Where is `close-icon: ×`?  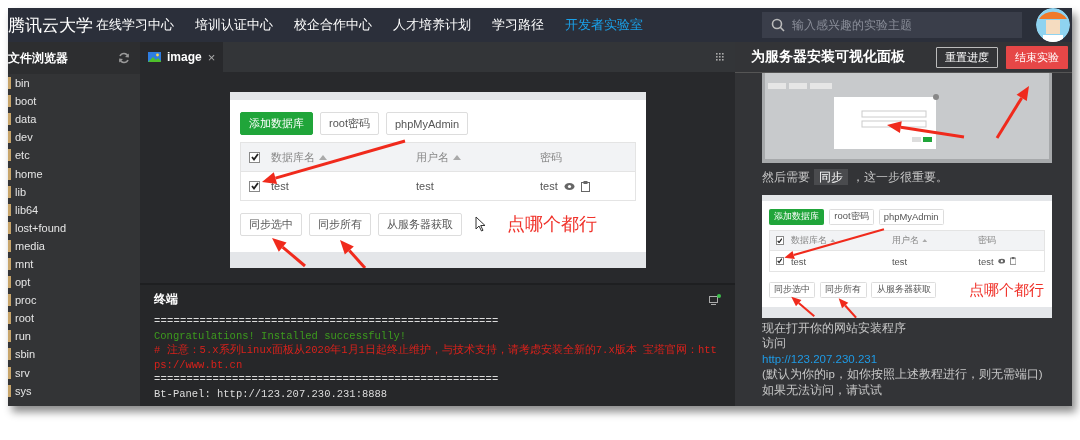
close-icon: × is located at coordinates (211, 57).